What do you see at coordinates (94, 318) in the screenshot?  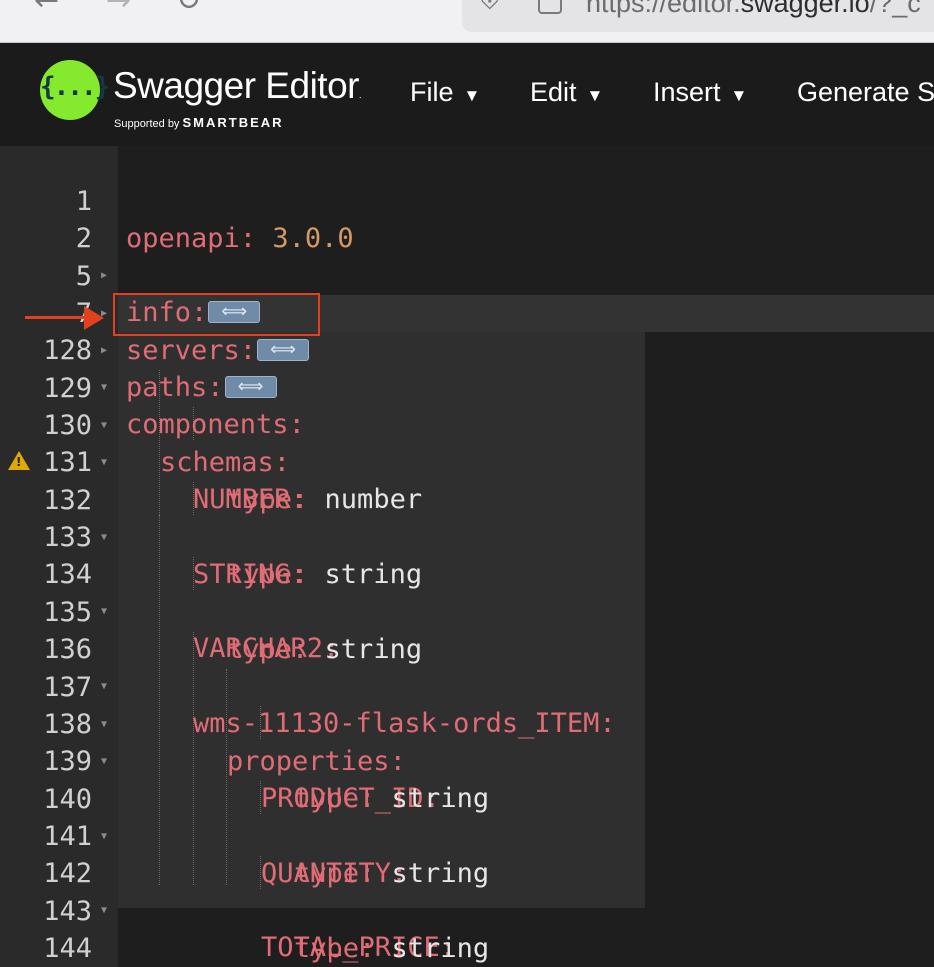 I see `annotation-arrowhead-icon` at bounding box center [94, 318].